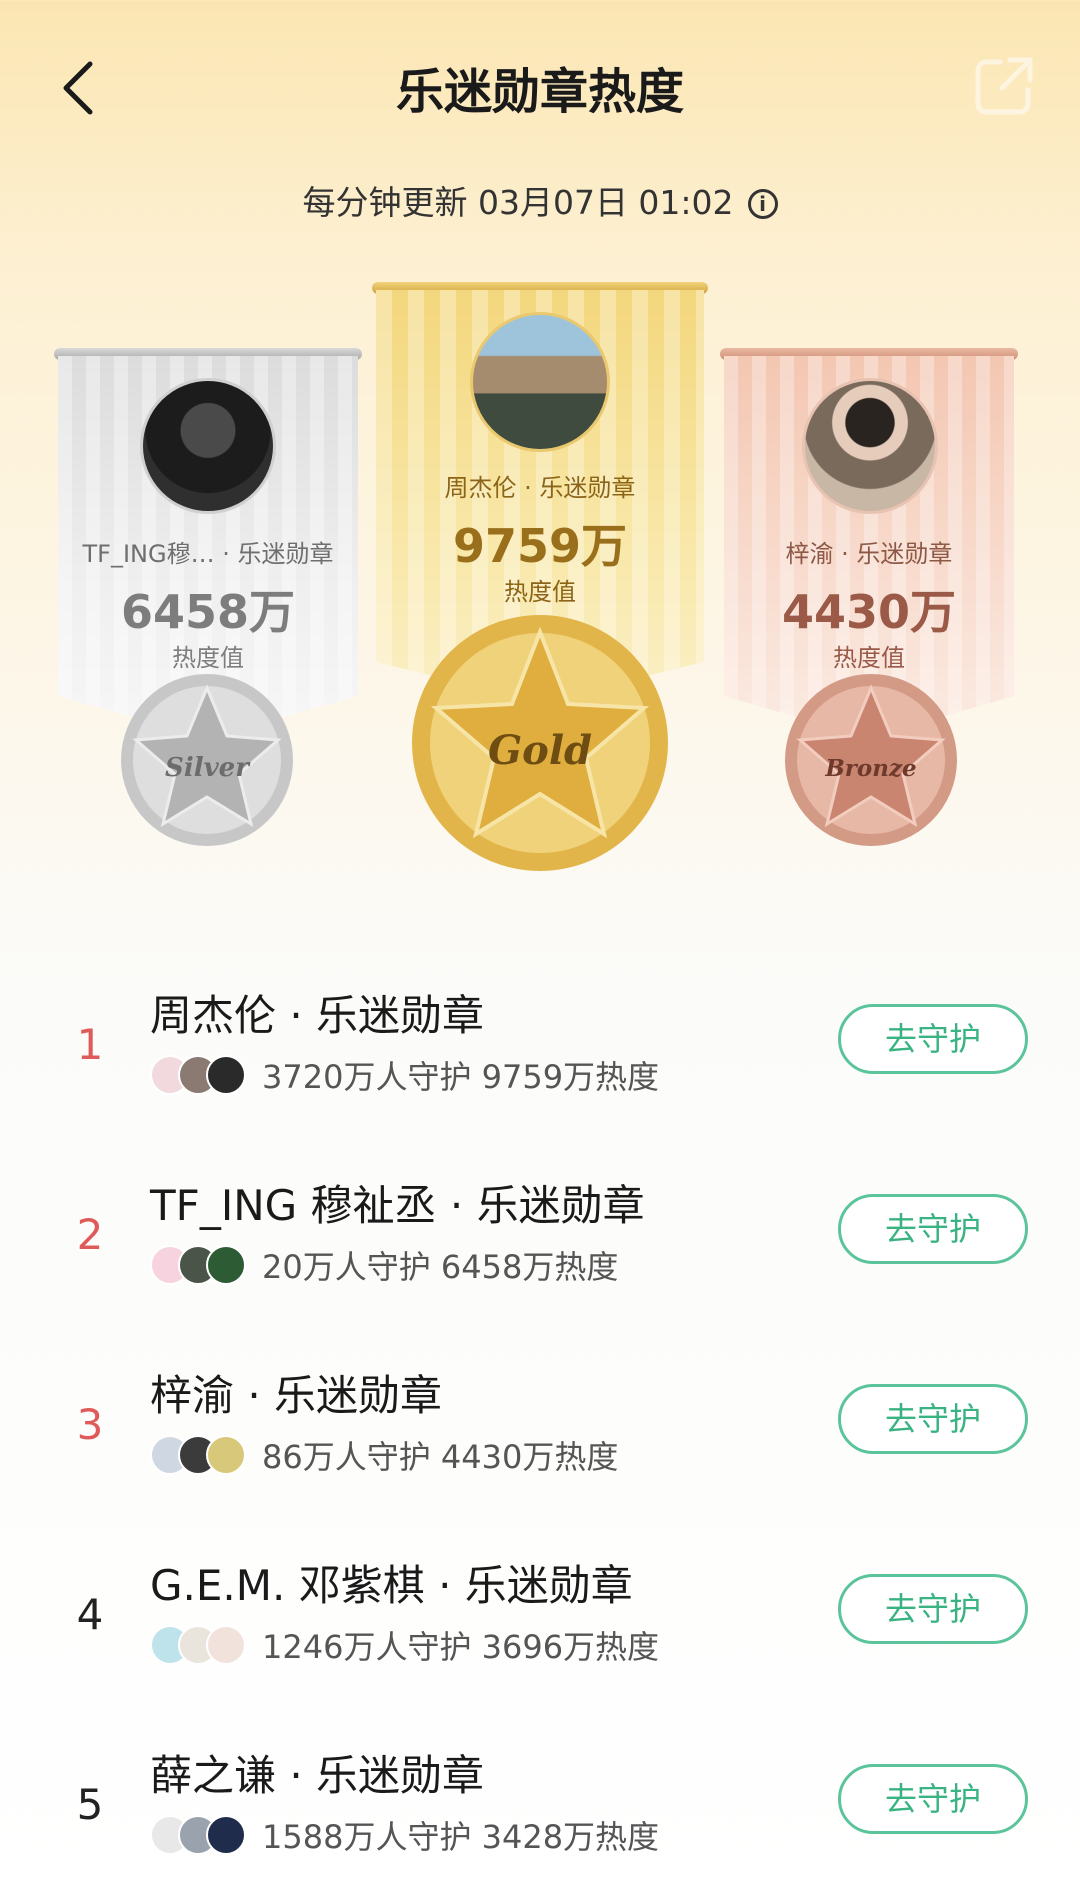 Image resolution: width=1080 pixels, height=1904 pixels. I want to click on item-subline: 3720万人守护 9759万热度, so click(404, 1075).